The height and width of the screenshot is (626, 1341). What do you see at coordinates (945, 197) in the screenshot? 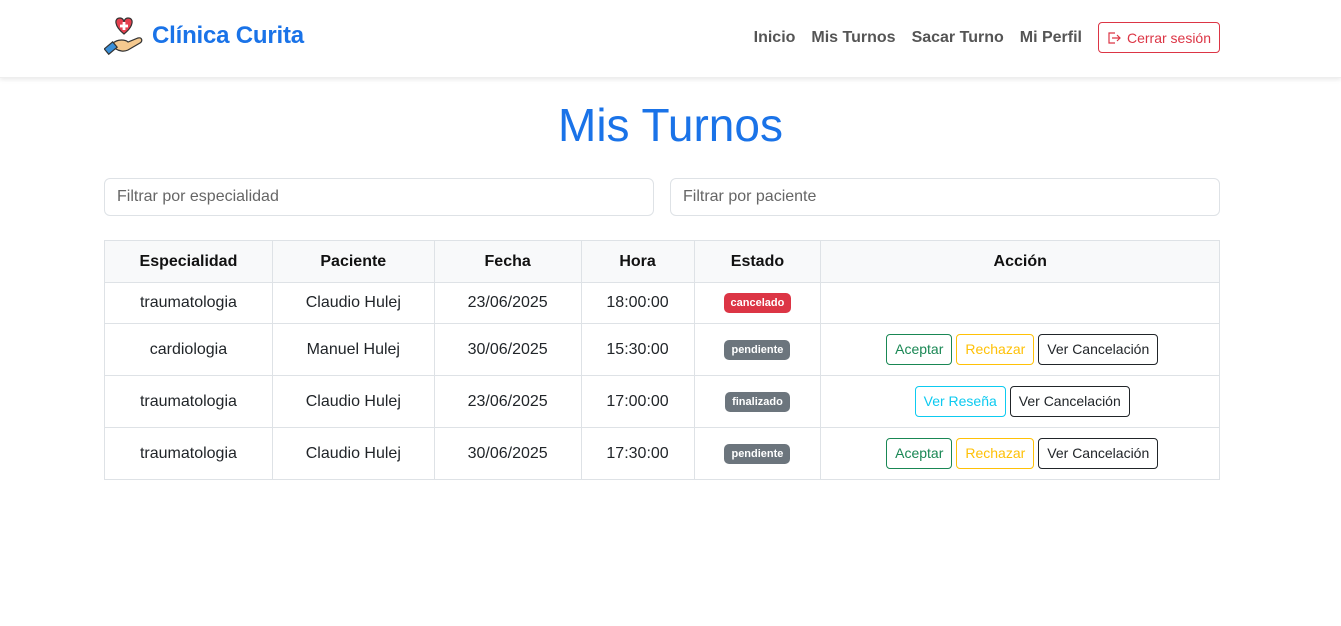
I see `filter-paciente-input` at bounding box center [945, 197].